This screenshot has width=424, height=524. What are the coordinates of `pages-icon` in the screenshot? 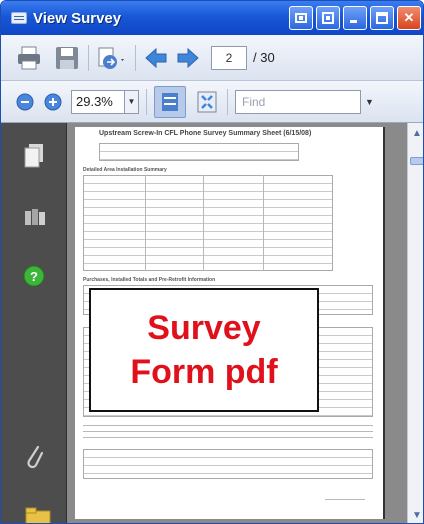 It's located at (33, 156).